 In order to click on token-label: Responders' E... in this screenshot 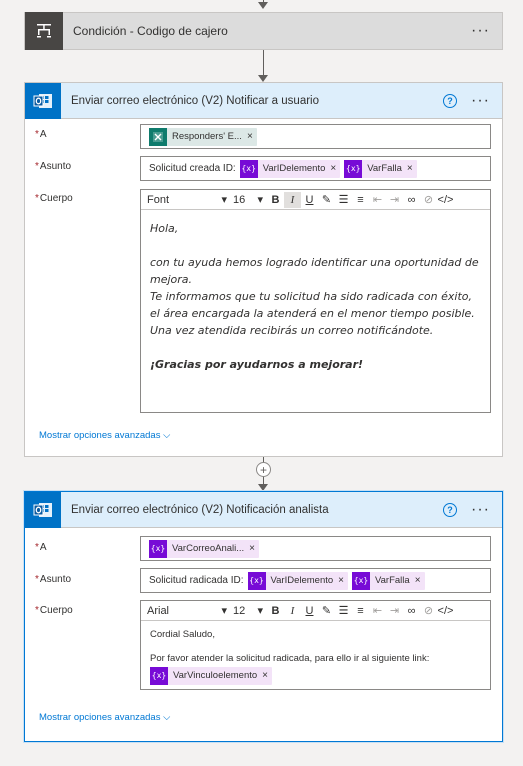, I will do `click(207, 136)`.